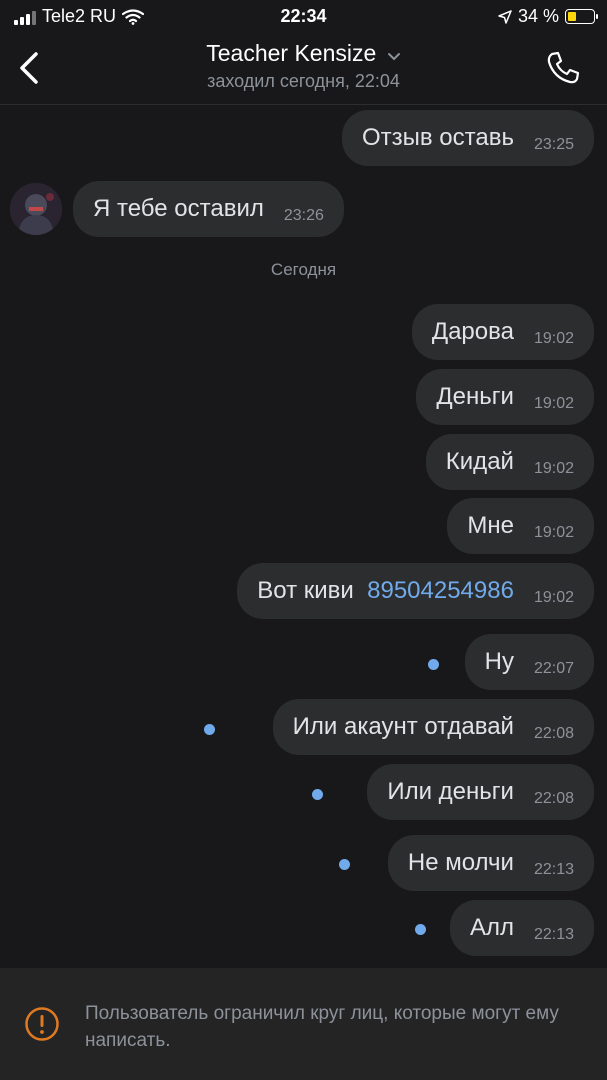 The image size is (607, 1080). I want to click on last-seen-status: заходил сегодня, 22:04, so click(303, 81).